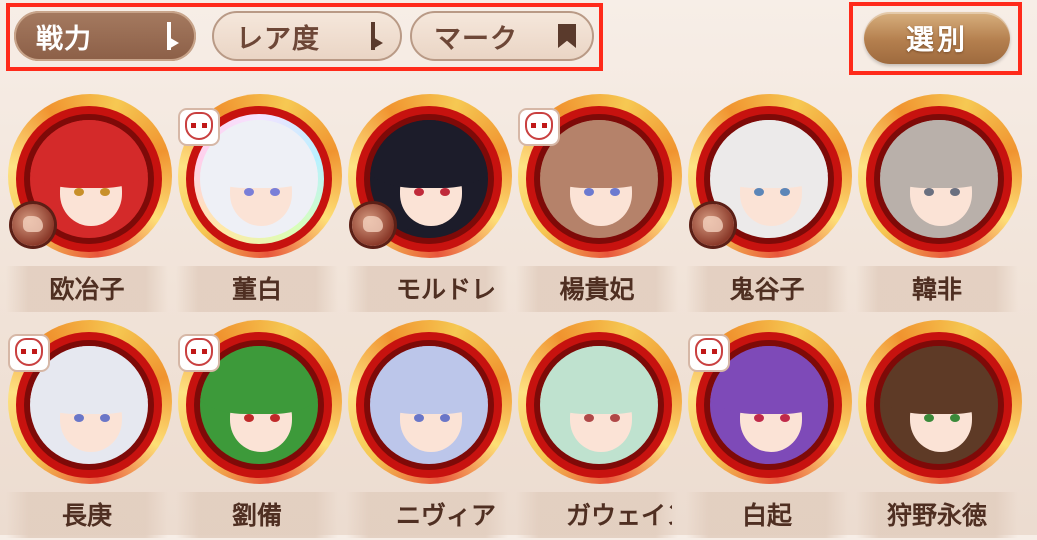 The width and height of the screenshot is (1037, 540). Describe the element at coordinates (597, 289) in the screenshot. I see `character-name: 楊貴妃` at that location.